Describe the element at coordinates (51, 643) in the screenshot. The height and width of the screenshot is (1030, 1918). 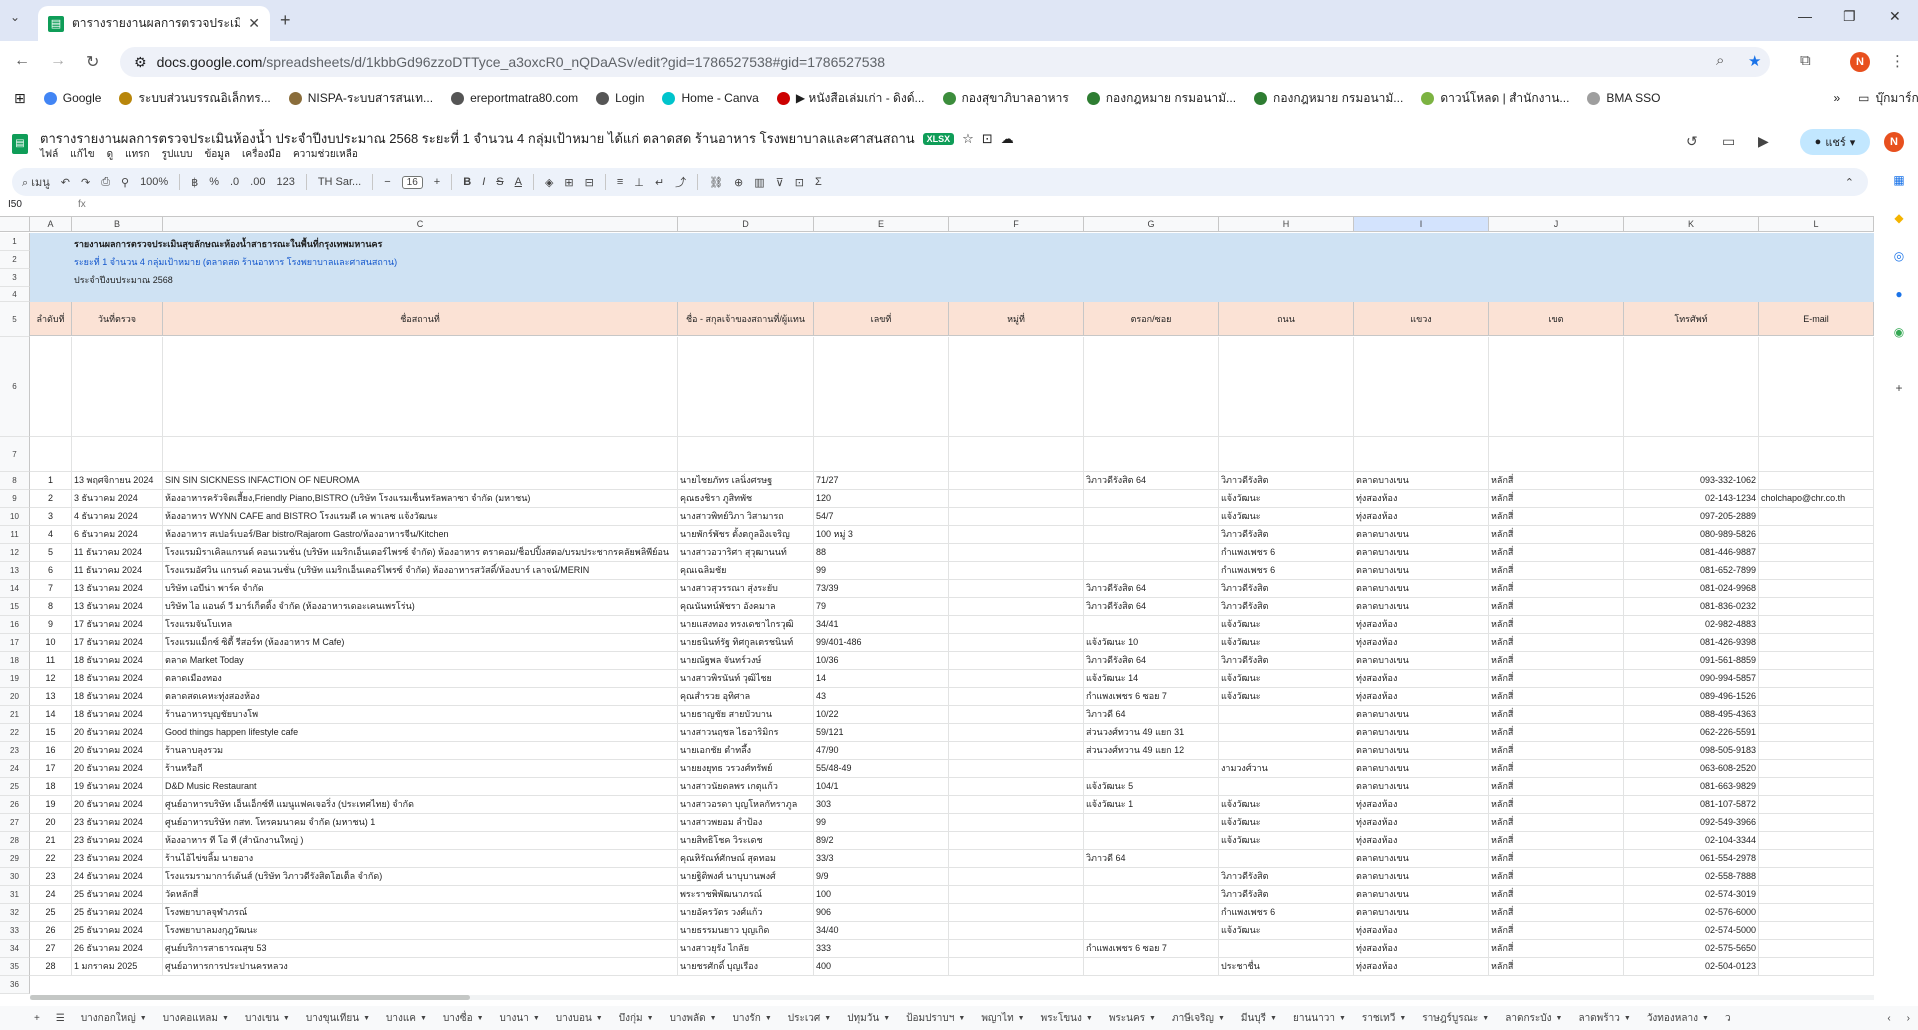
I see `table-cell: 10` at that location.